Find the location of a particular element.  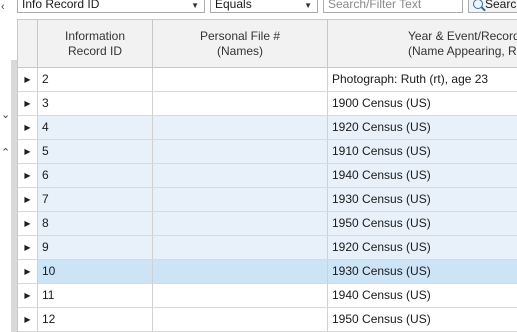

header-label: Record ID is located at coordinates (95, 51).